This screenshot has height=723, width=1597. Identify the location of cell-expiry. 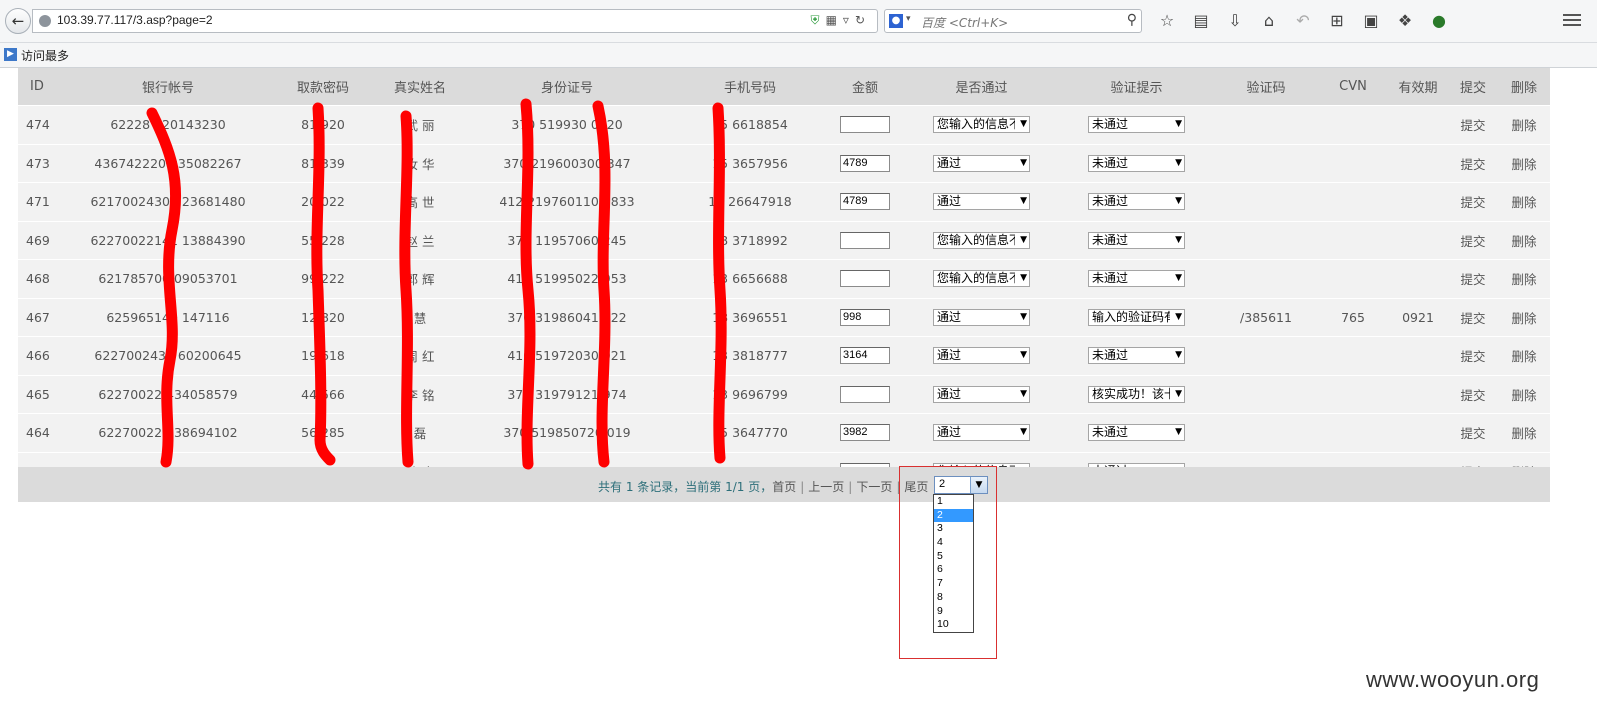
(1418, 394).